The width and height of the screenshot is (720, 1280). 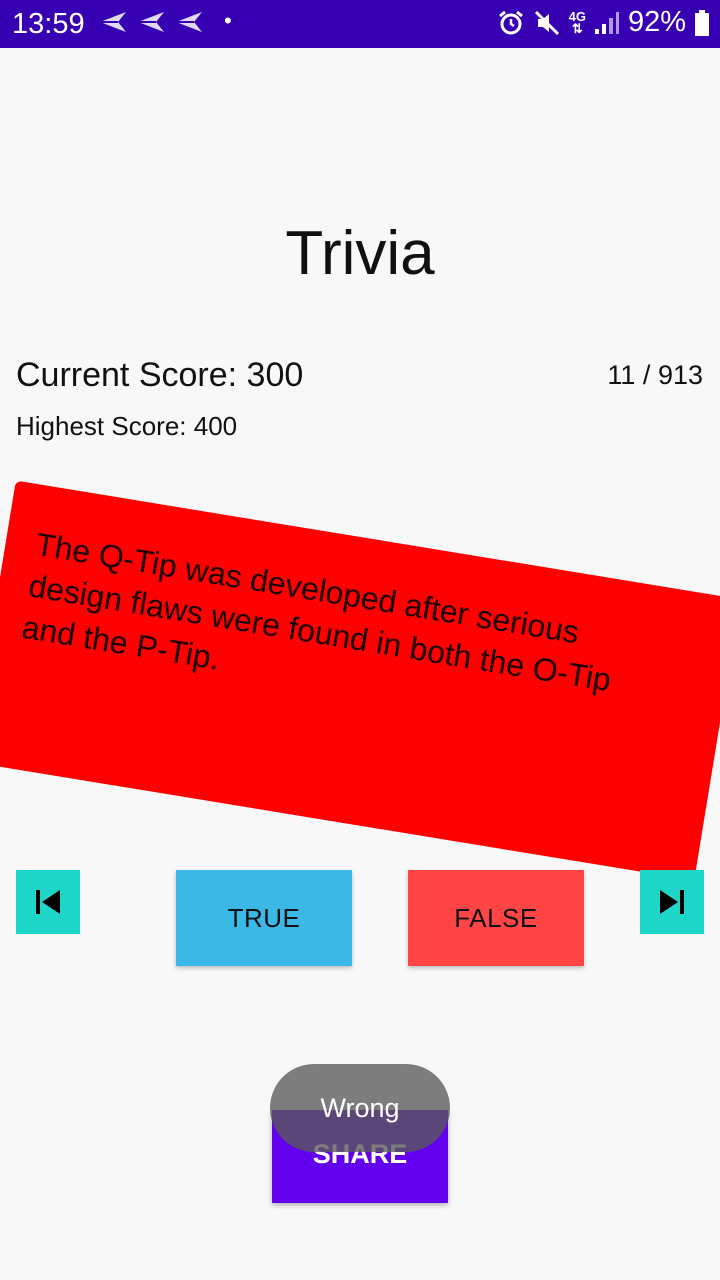 I want to click on skip-next-icon, so click(x=672, y=902).